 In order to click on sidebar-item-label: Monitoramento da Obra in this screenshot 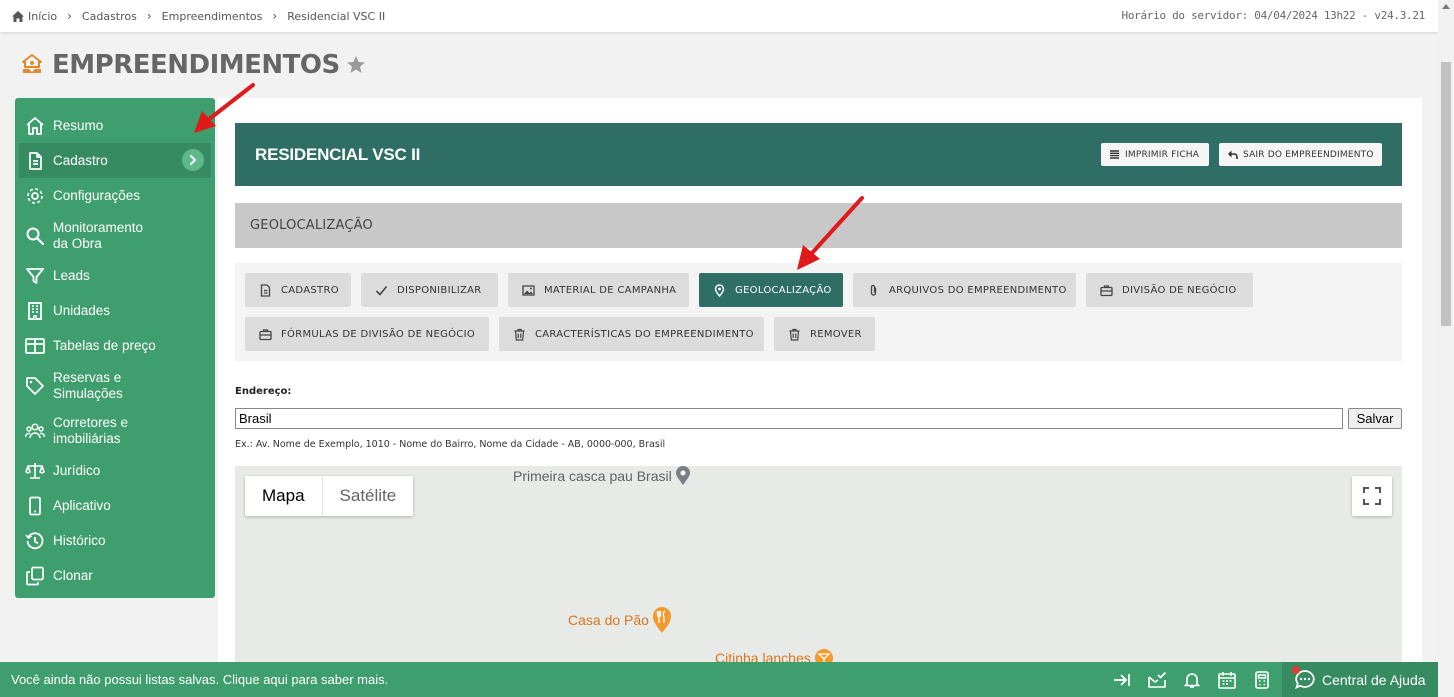, I will do `click(98, 236)`.